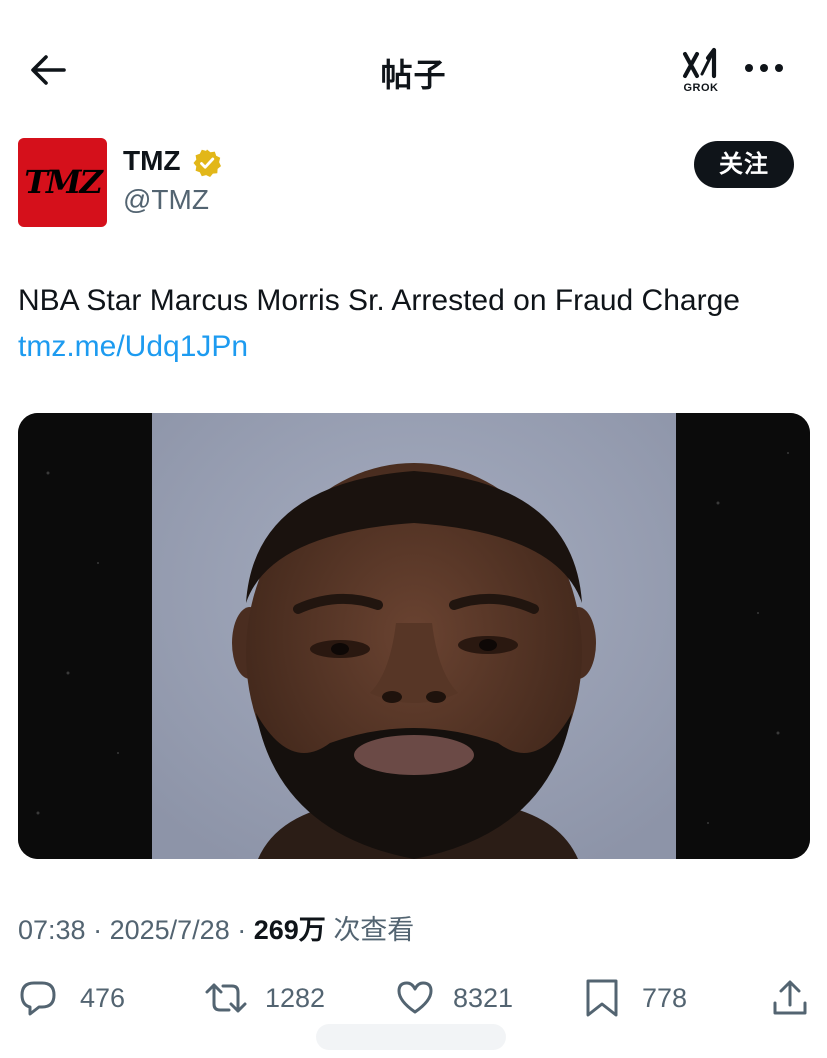 The image size is (827, 1058). I want to click on post-time: 07:38, so click(52, 930).